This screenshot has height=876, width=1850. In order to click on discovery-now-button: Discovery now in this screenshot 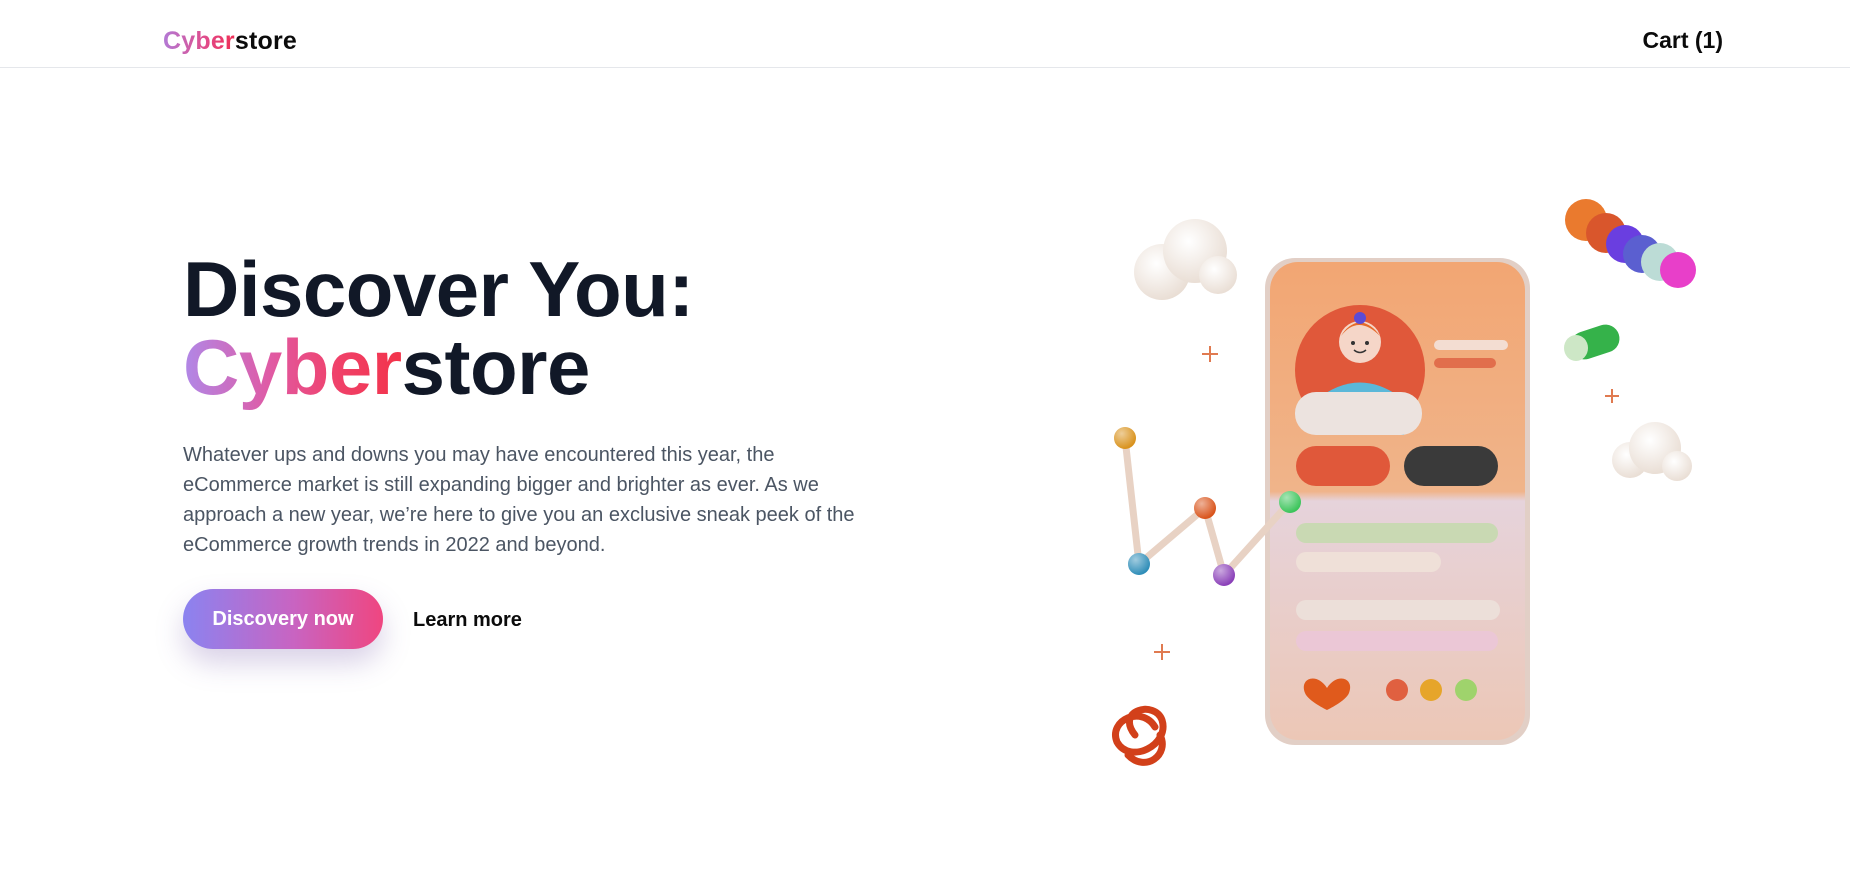, I will do `click(283, 619)`.